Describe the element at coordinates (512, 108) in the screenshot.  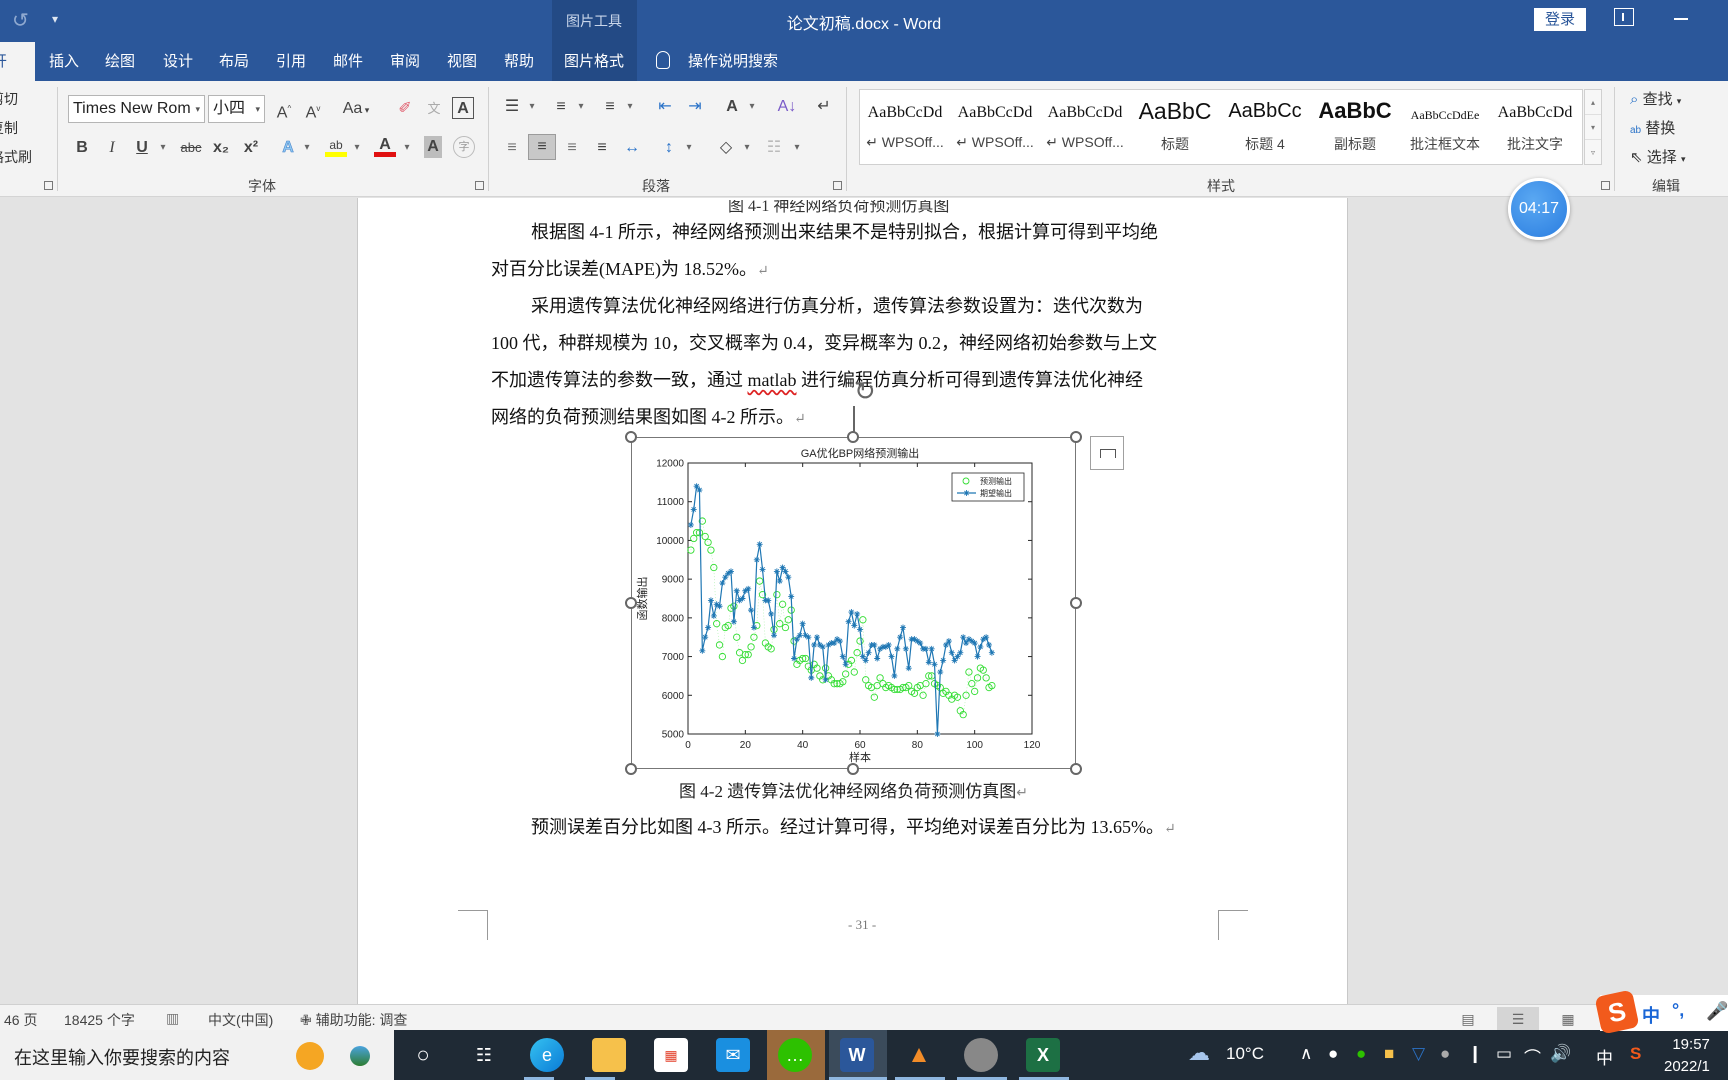
I see `bullets-button: ☰` at that location.